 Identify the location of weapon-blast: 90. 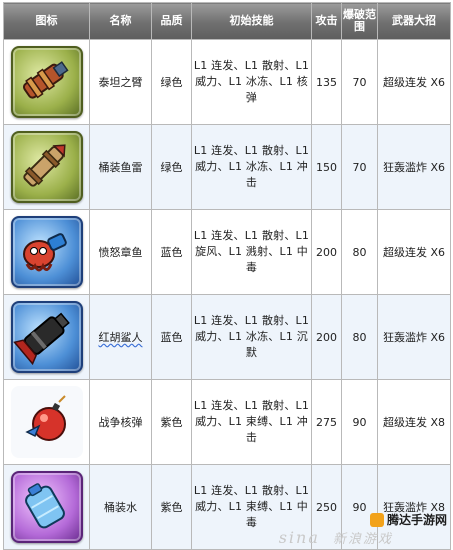
(359, 422).